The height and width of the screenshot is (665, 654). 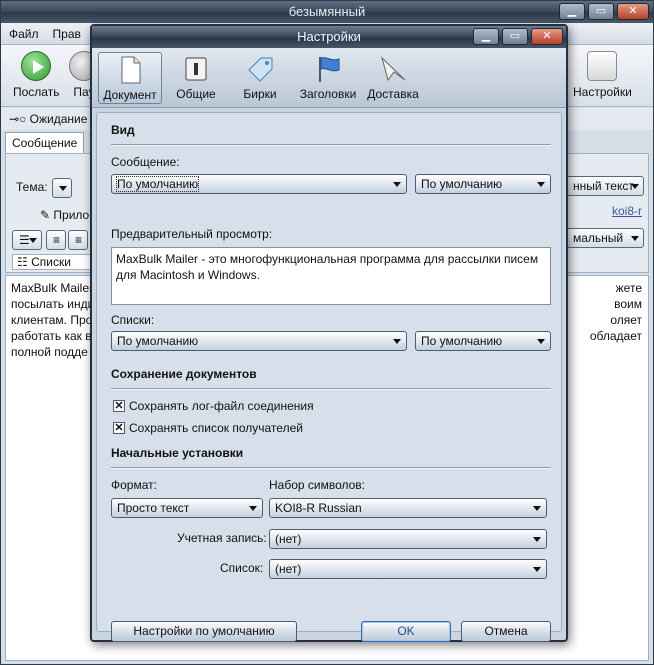 I want to click on ok-button: OK, so click(x=406, y=631).